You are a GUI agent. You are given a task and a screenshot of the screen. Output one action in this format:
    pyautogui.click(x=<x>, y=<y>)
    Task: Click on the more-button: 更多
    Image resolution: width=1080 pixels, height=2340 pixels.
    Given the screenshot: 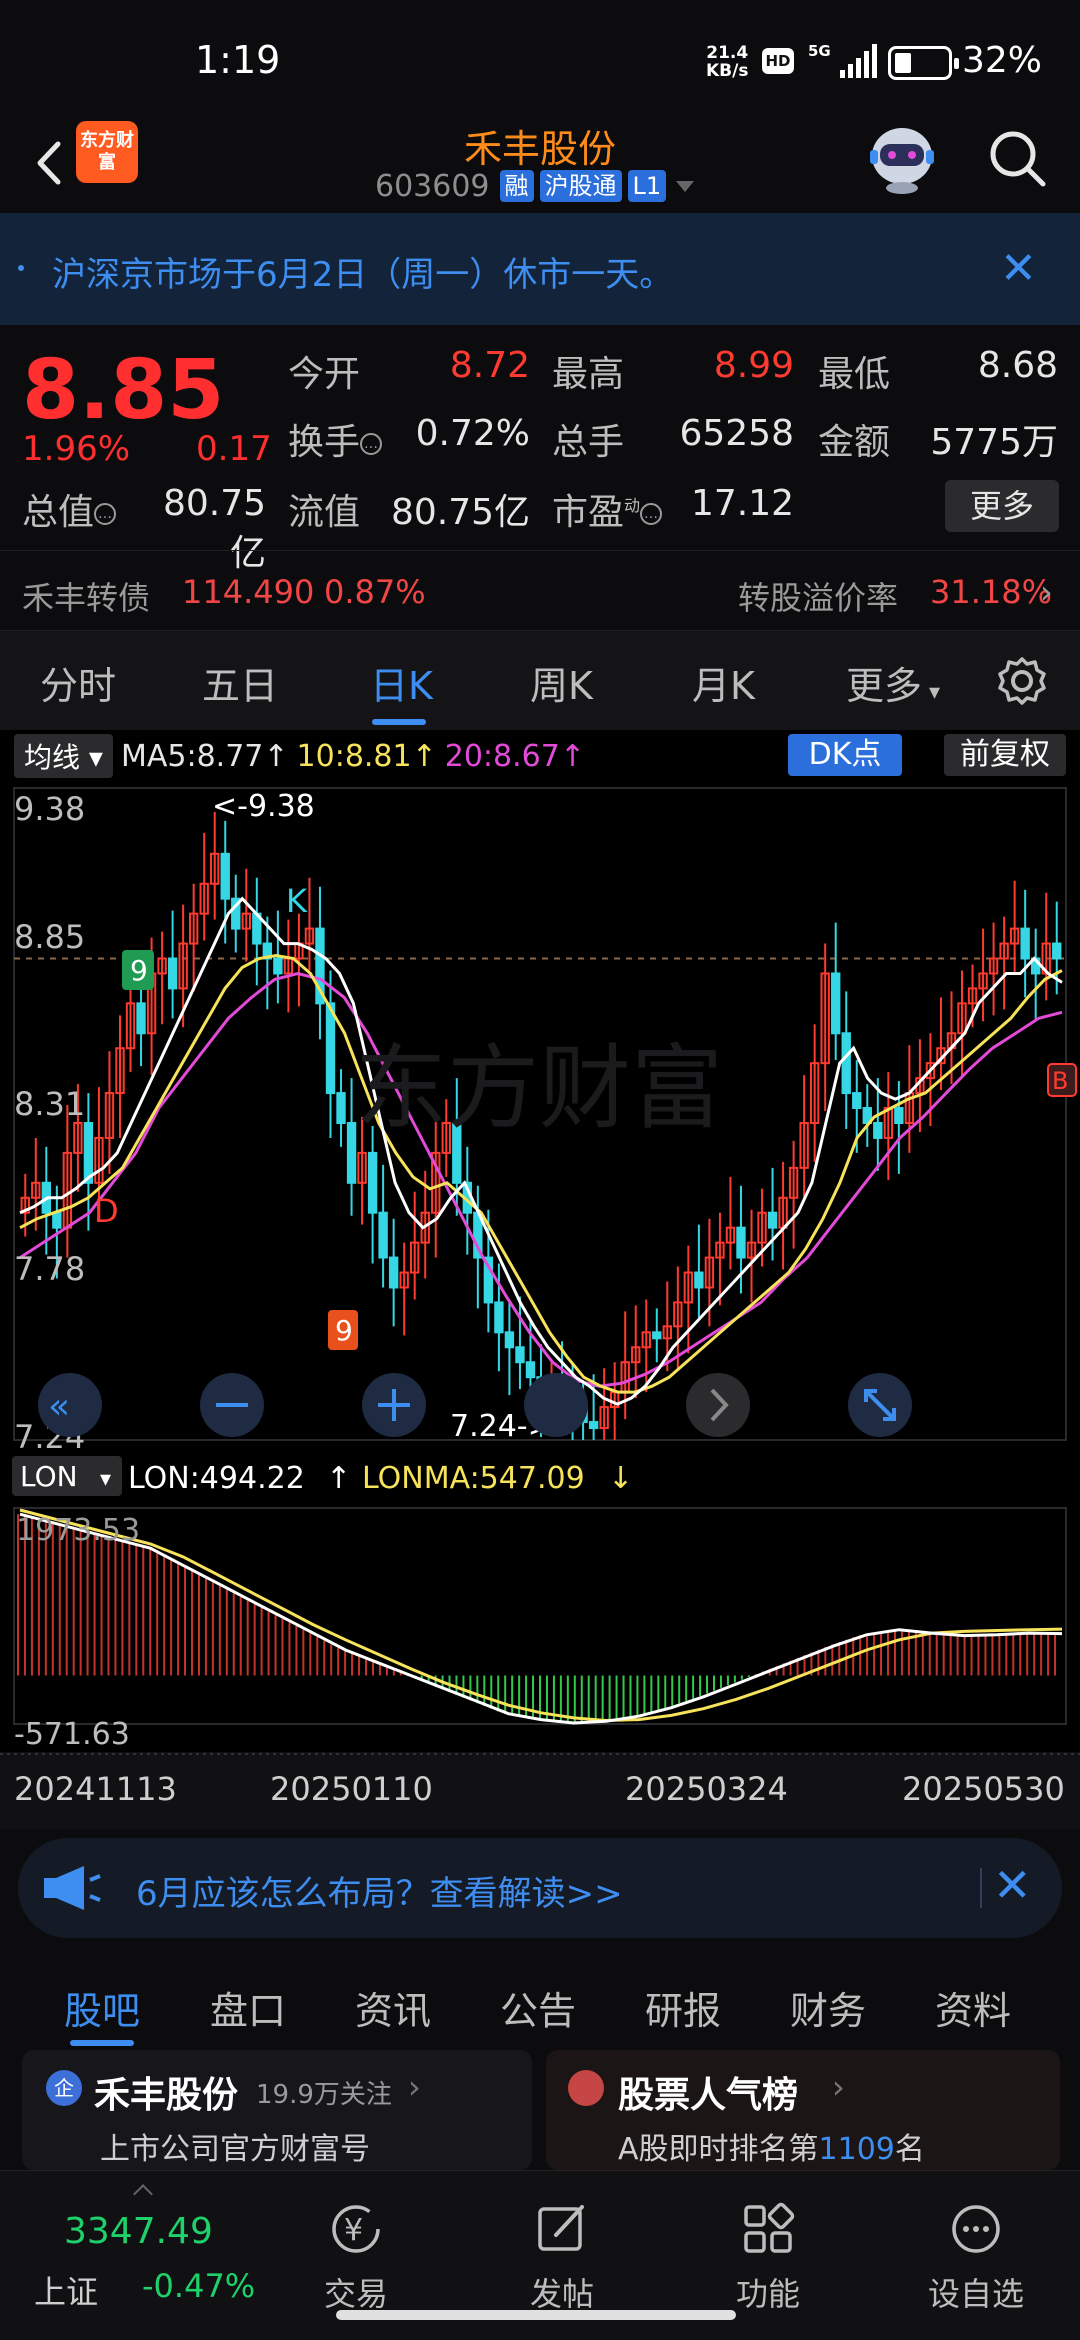 What is the action you would take?
    pyautogui.click(x=1002, y=506)
    